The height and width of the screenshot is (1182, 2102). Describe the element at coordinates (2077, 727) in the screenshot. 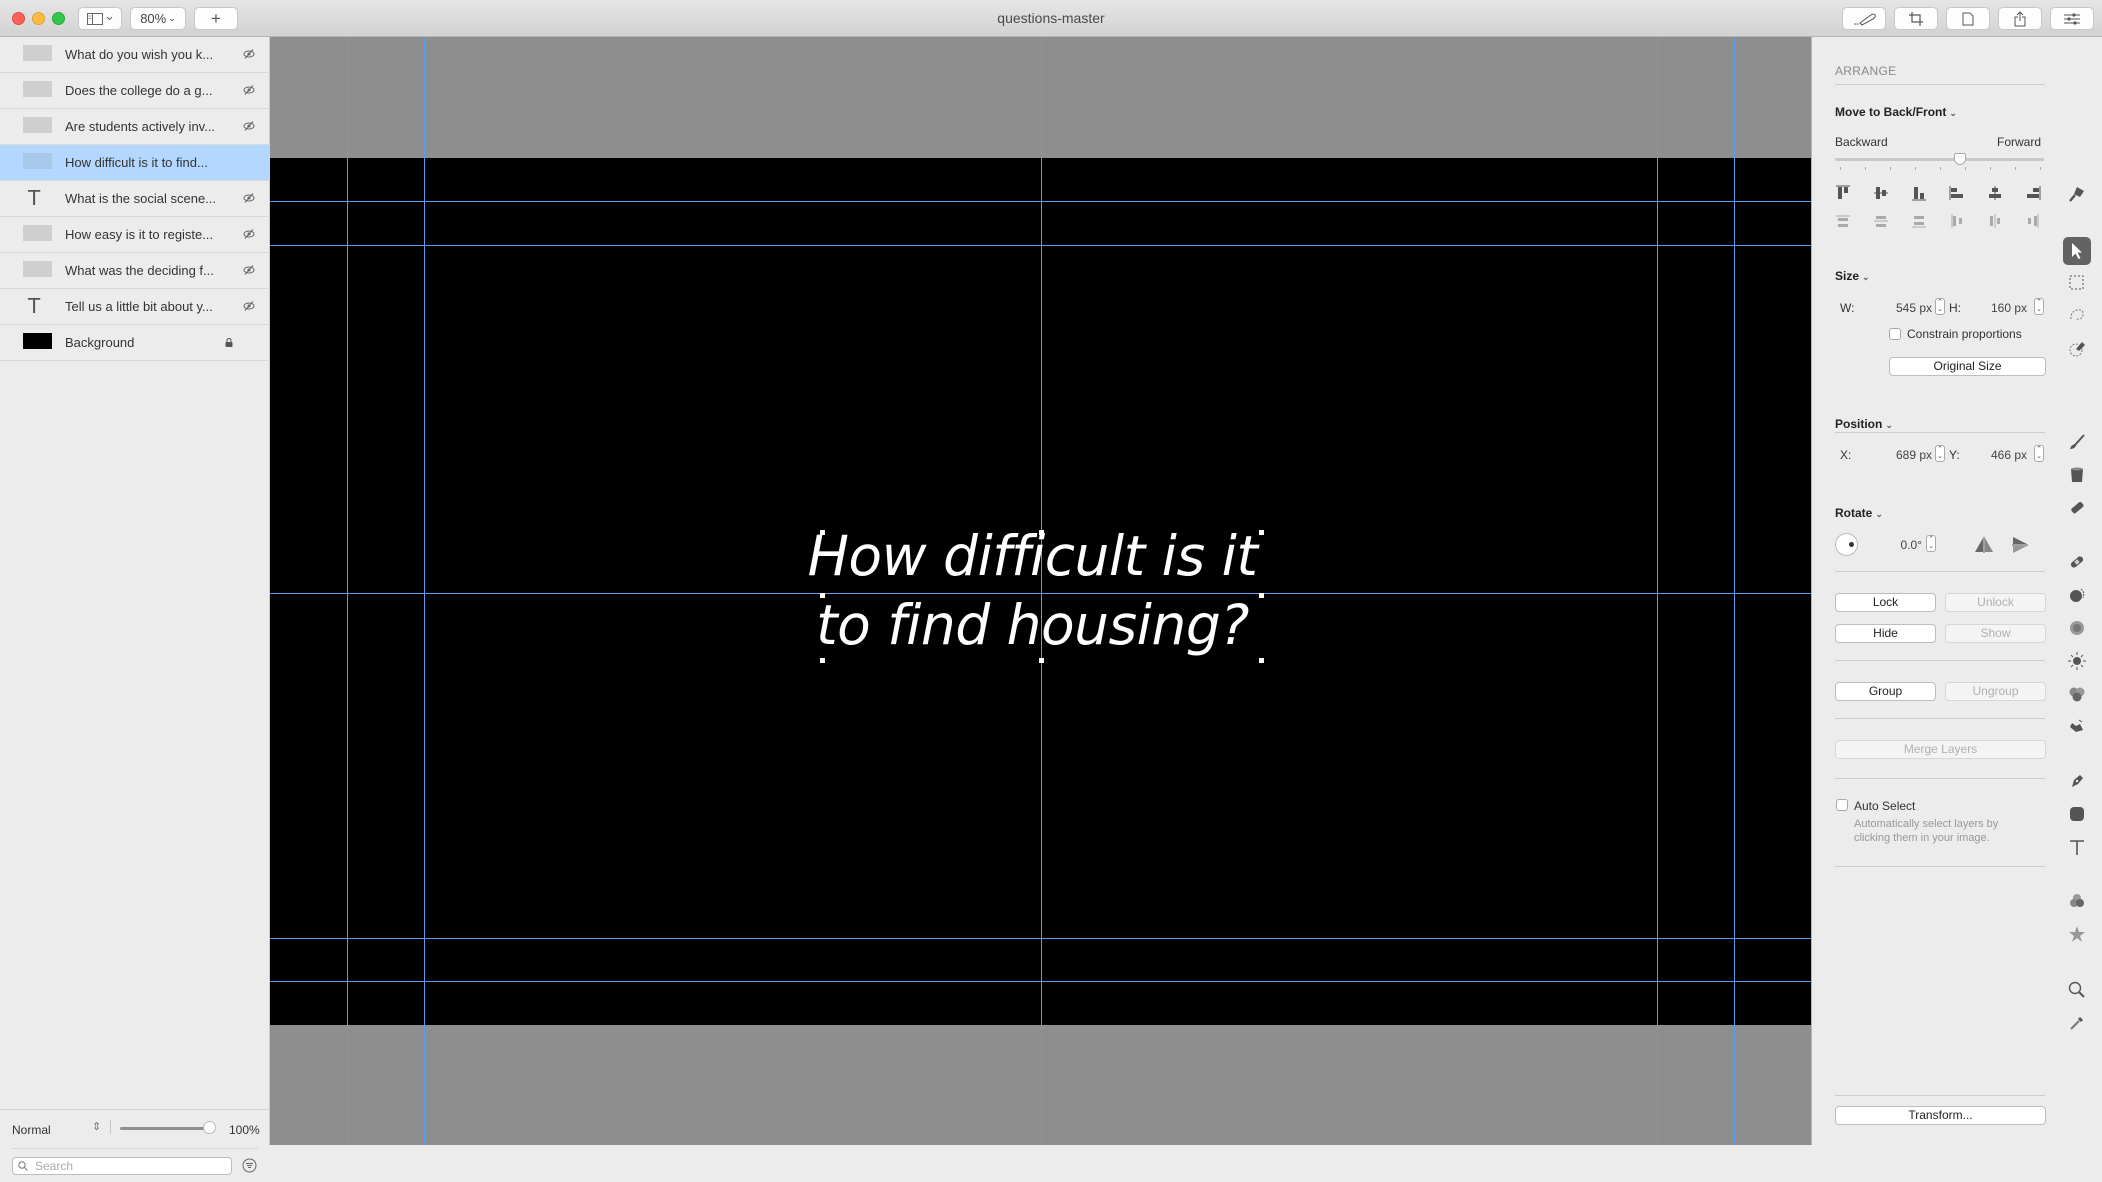

I see `smudge-tool` at that location.